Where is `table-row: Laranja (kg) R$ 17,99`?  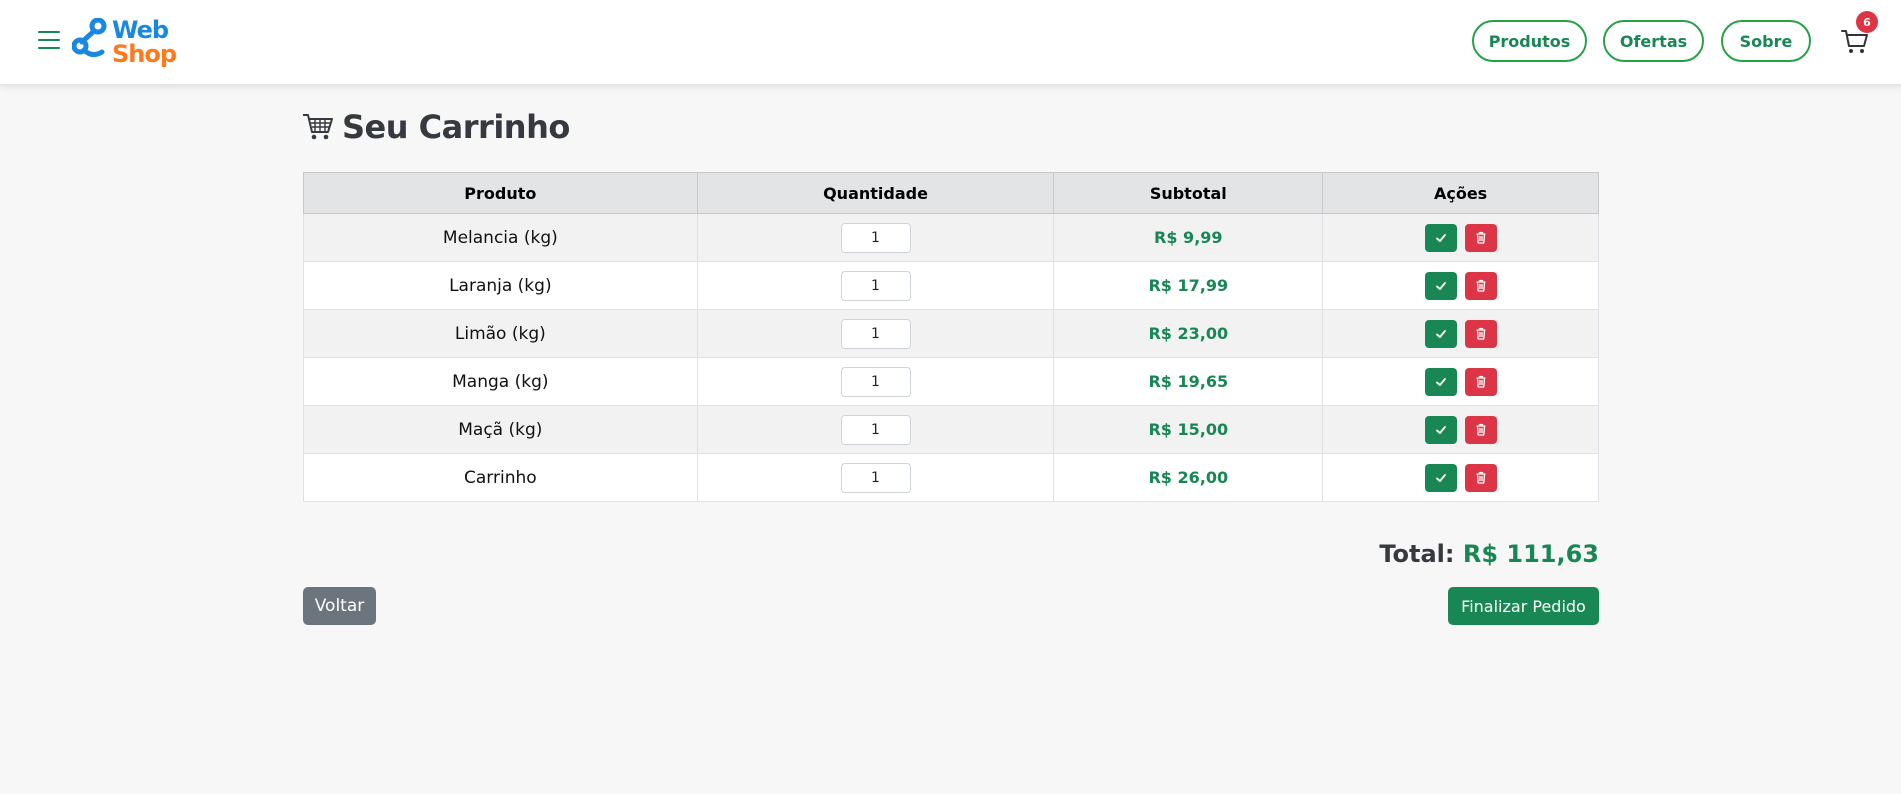 table-row: Laranja (kg) R$ 17,99 is located at coordinates (951, 285).